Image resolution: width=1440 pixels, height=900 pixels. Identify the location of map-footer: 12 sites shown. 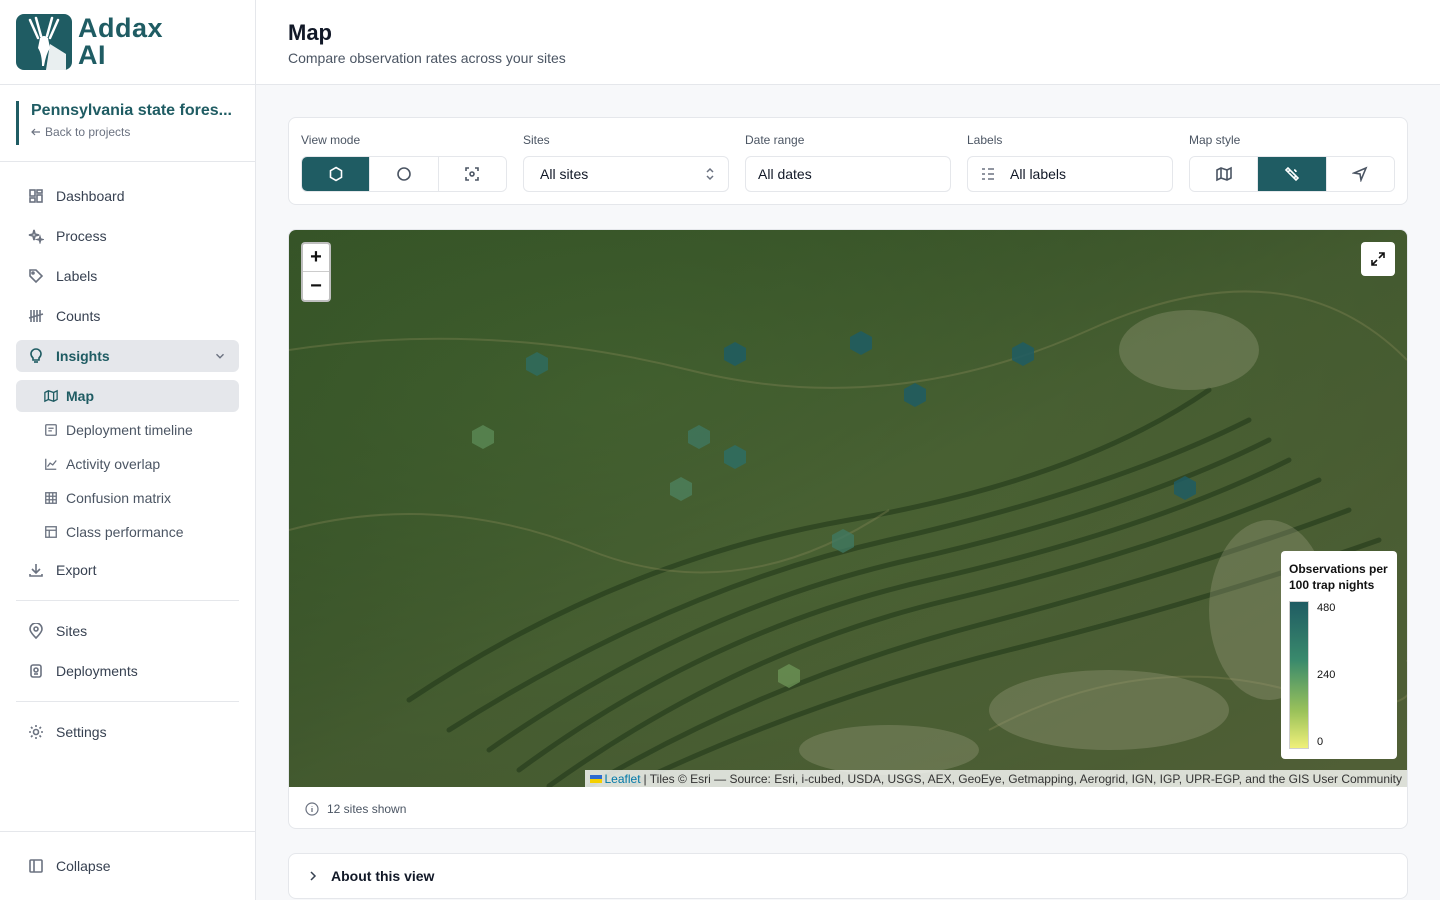
(355, 809).